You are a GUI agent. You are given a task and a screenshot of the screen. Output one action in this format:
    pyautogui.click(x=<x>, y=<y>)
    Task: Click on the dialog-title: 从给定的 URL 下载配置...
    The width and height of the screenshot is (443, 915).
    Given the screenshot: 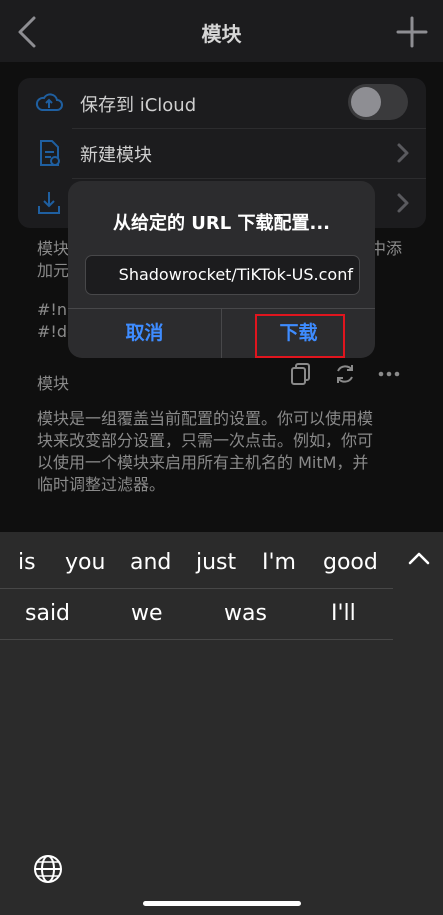 What is the action you would take?
    pyautogui.click(x=221, y=223)
    